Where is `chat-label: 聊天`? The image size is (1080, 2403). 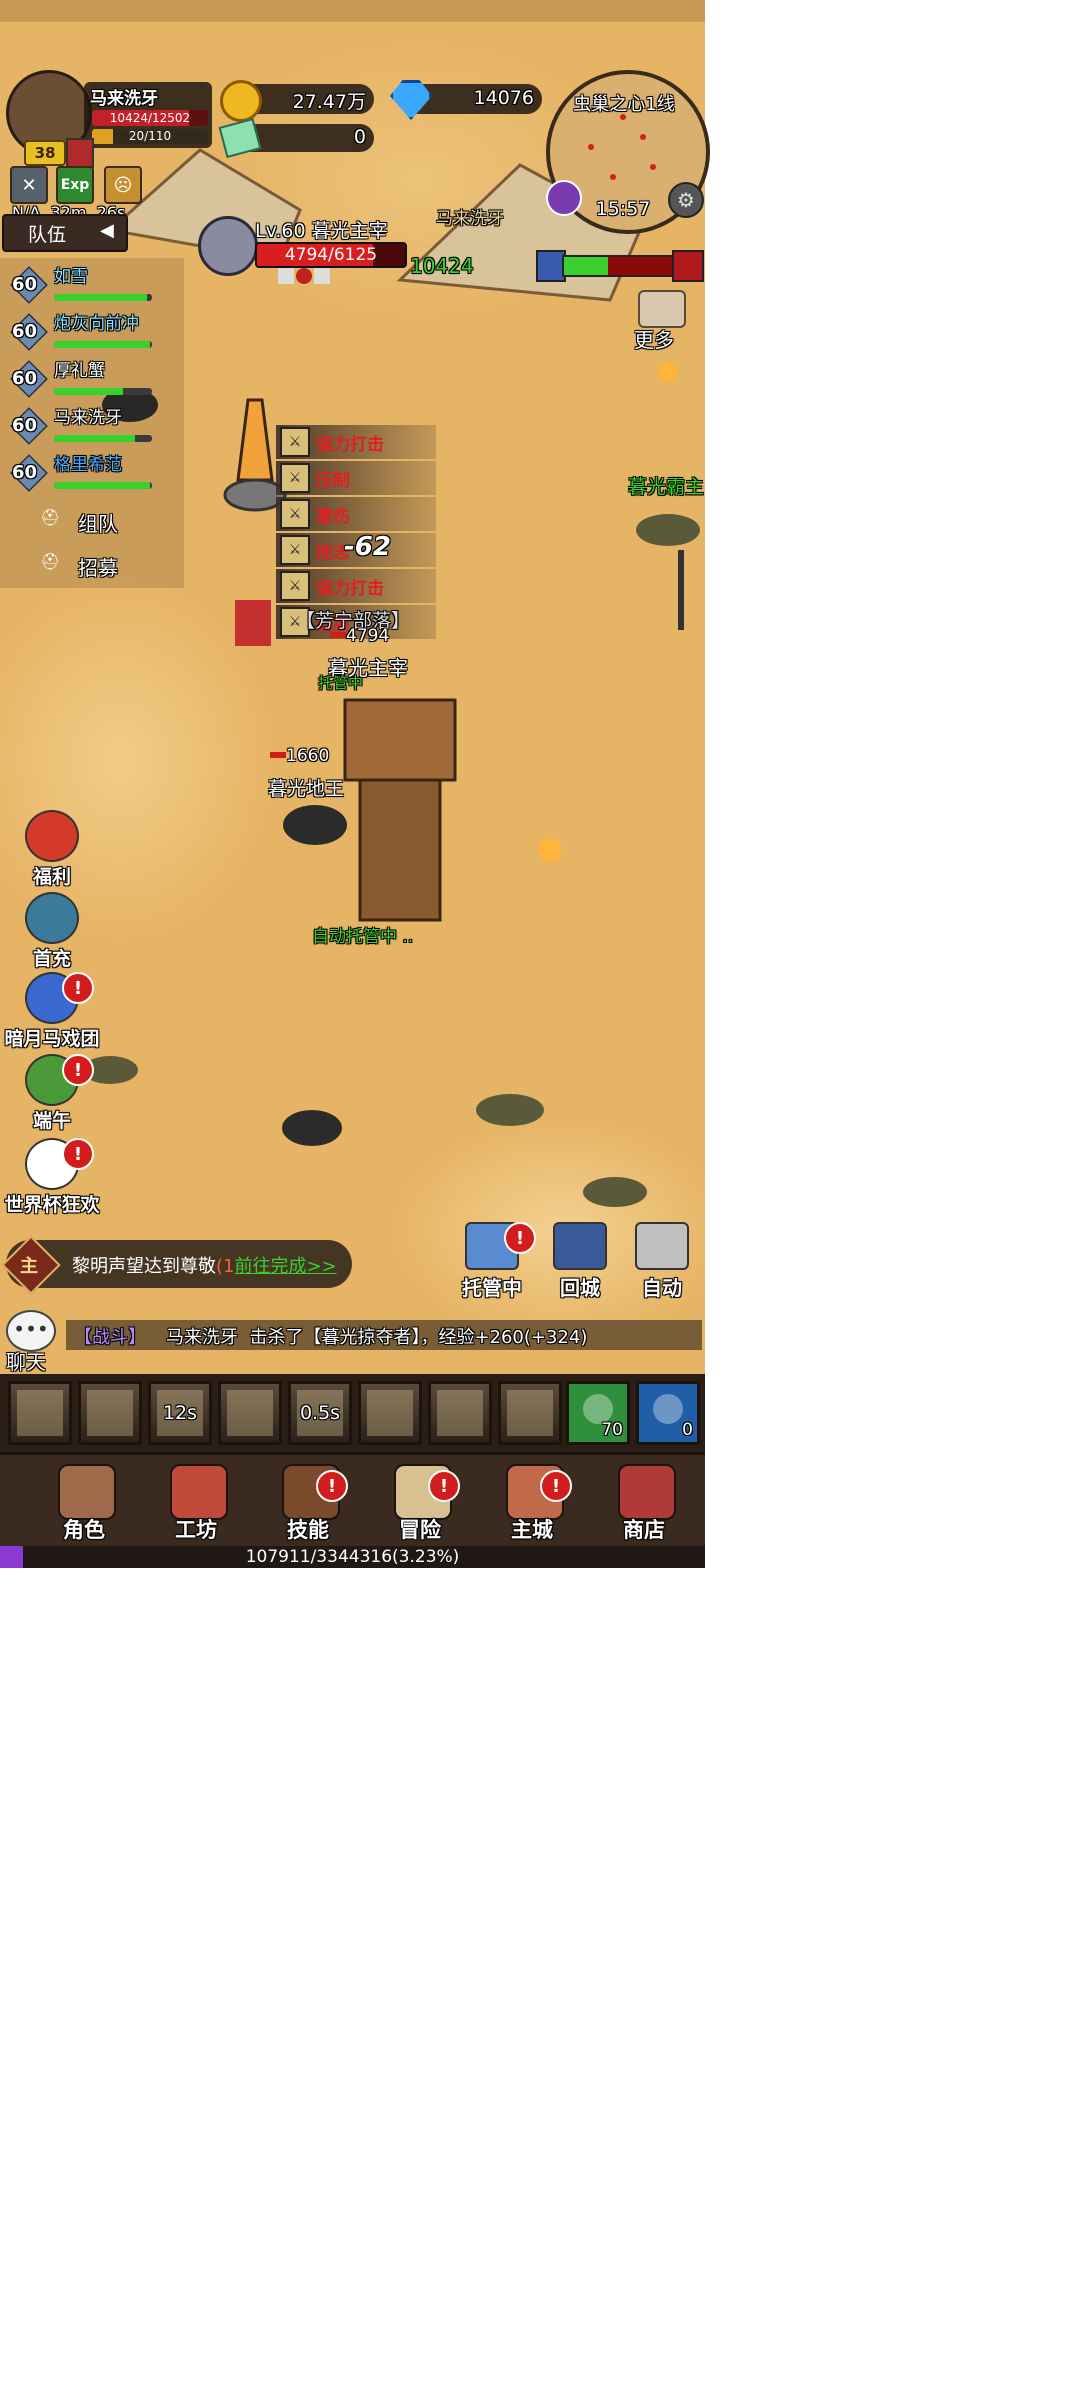 chat-label: 聊天 is located at coordinates (26, 1362).